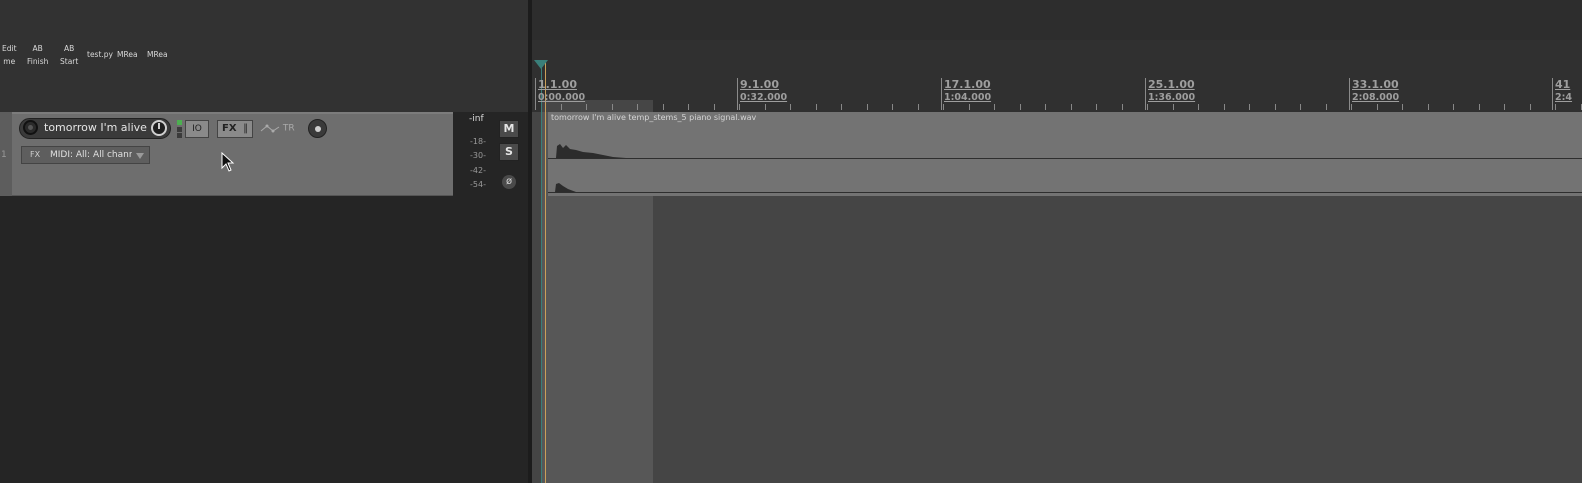  I want to click on playhead, so click(545, 271).